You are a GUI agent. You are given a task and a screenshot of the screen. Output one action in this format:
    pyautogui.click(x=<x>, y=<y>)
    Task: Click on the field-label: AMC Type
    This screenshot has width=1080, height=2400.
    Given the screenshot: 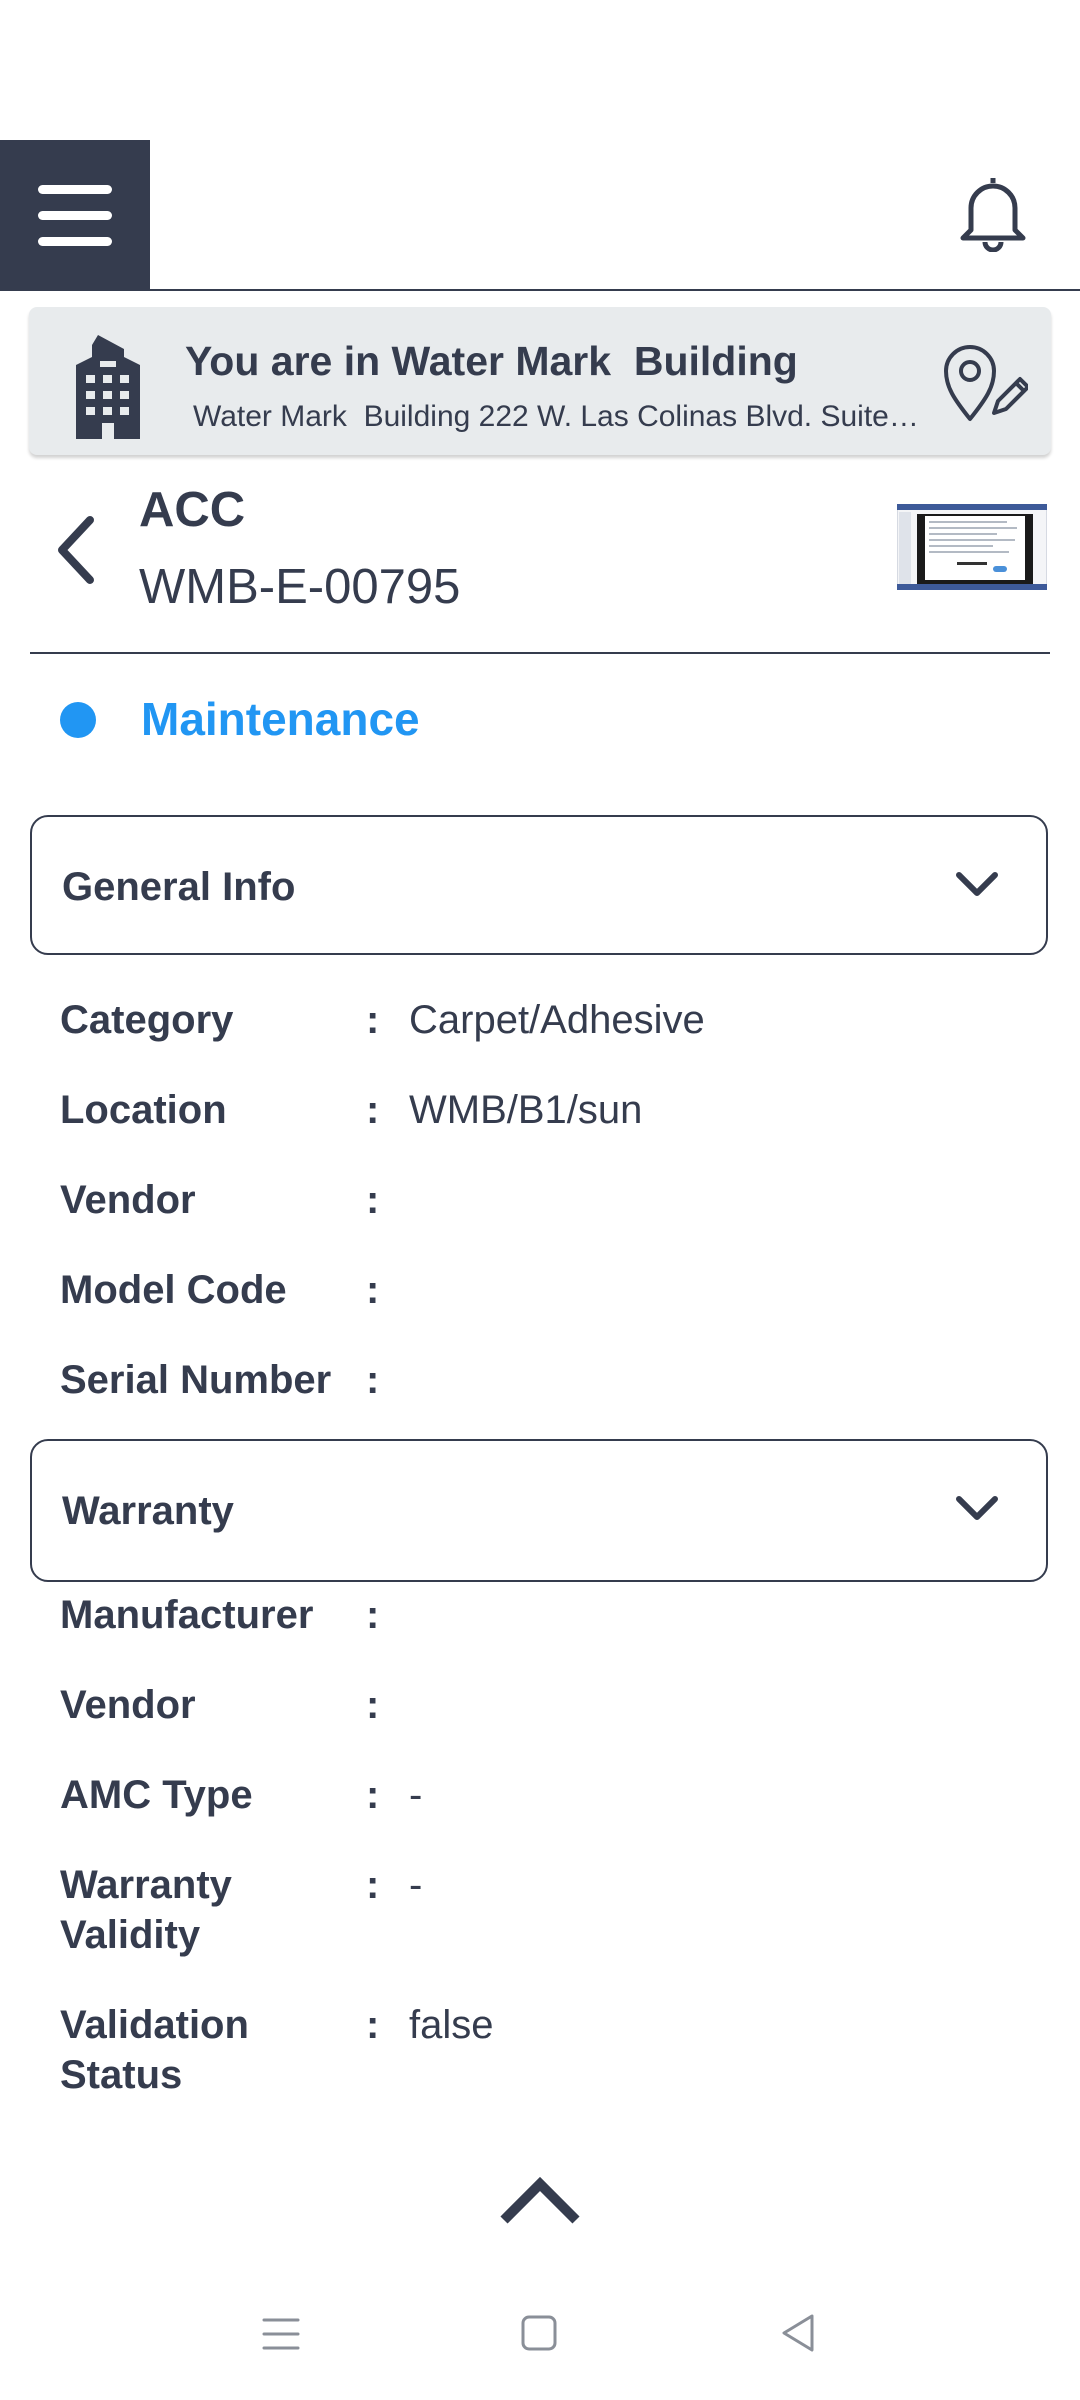 What is the action you would take?
    pyautogui.click(x=156, y=1795)
    